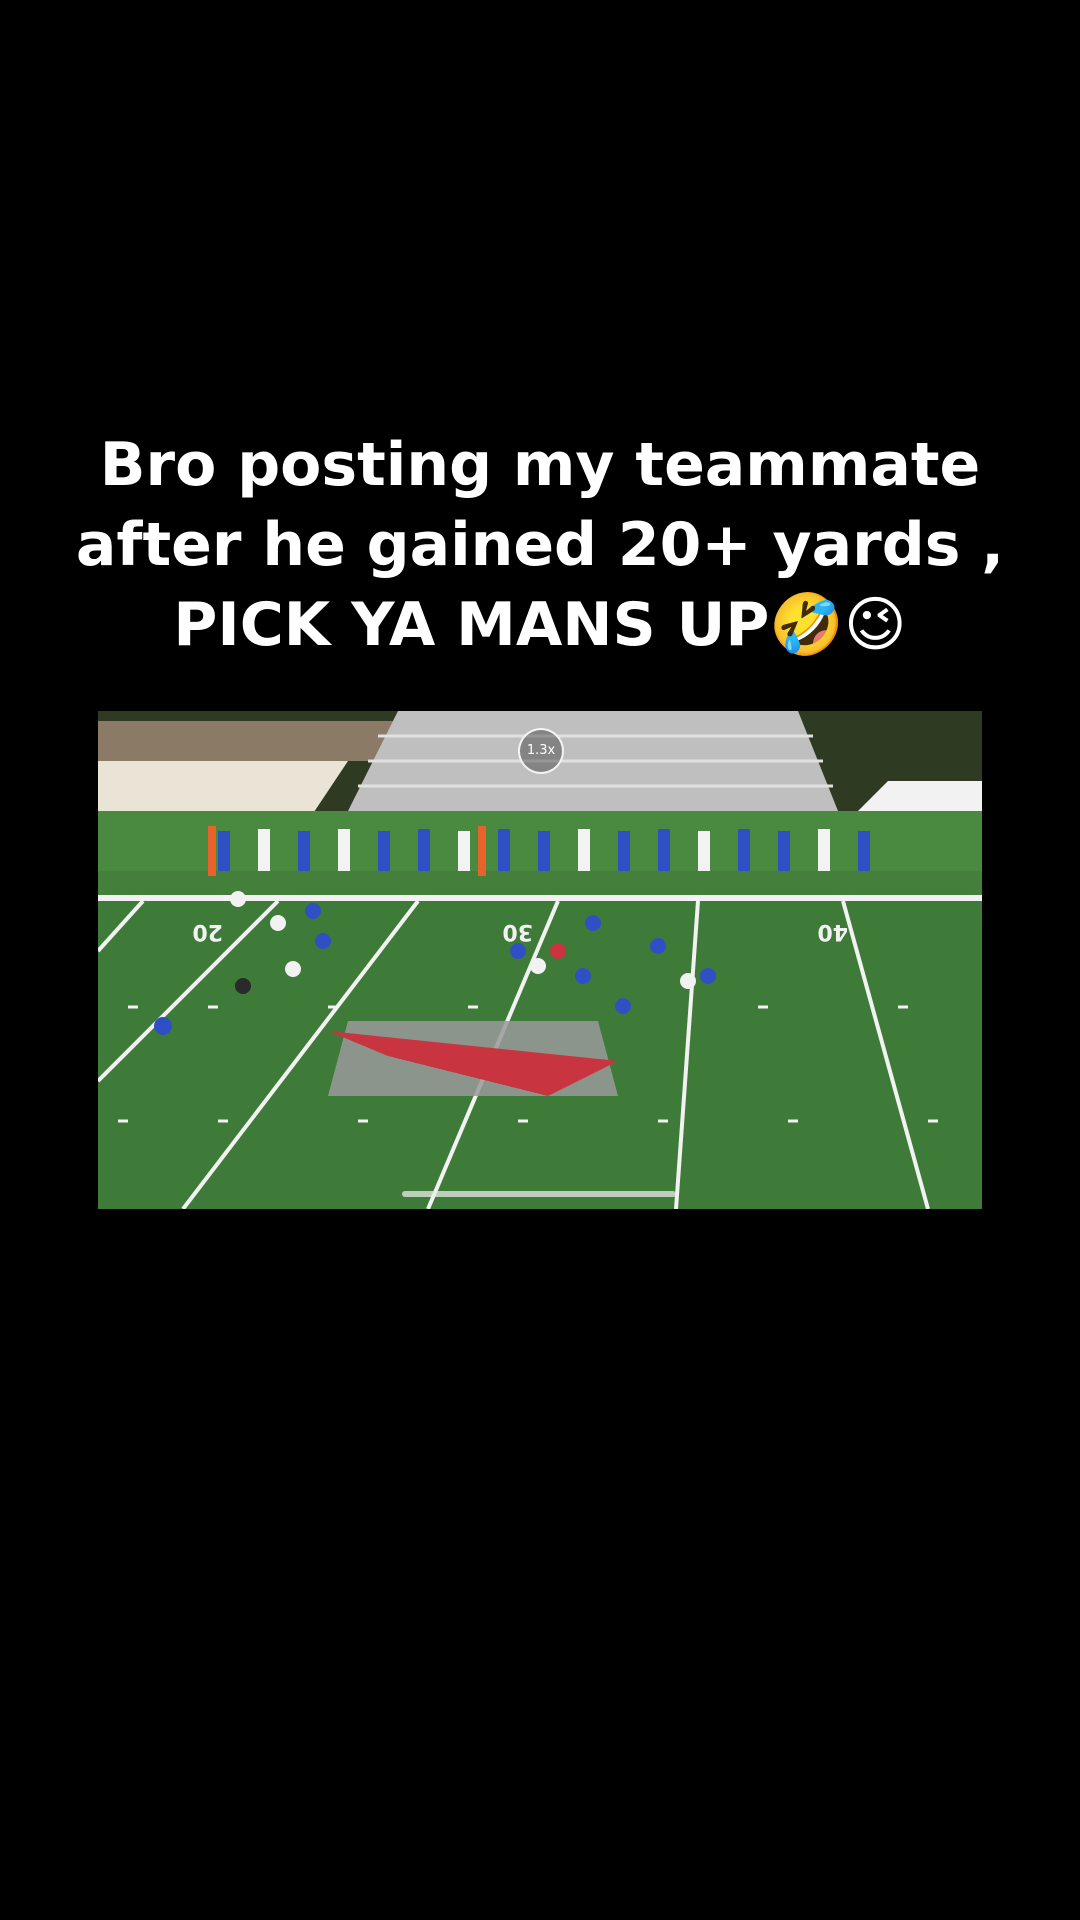 This screenshot has height=1920, width=1080. What do you see at coordinates (207, 931) in the screenshot?
I see `field-number-20: 20` at bounding box center [207, 931].